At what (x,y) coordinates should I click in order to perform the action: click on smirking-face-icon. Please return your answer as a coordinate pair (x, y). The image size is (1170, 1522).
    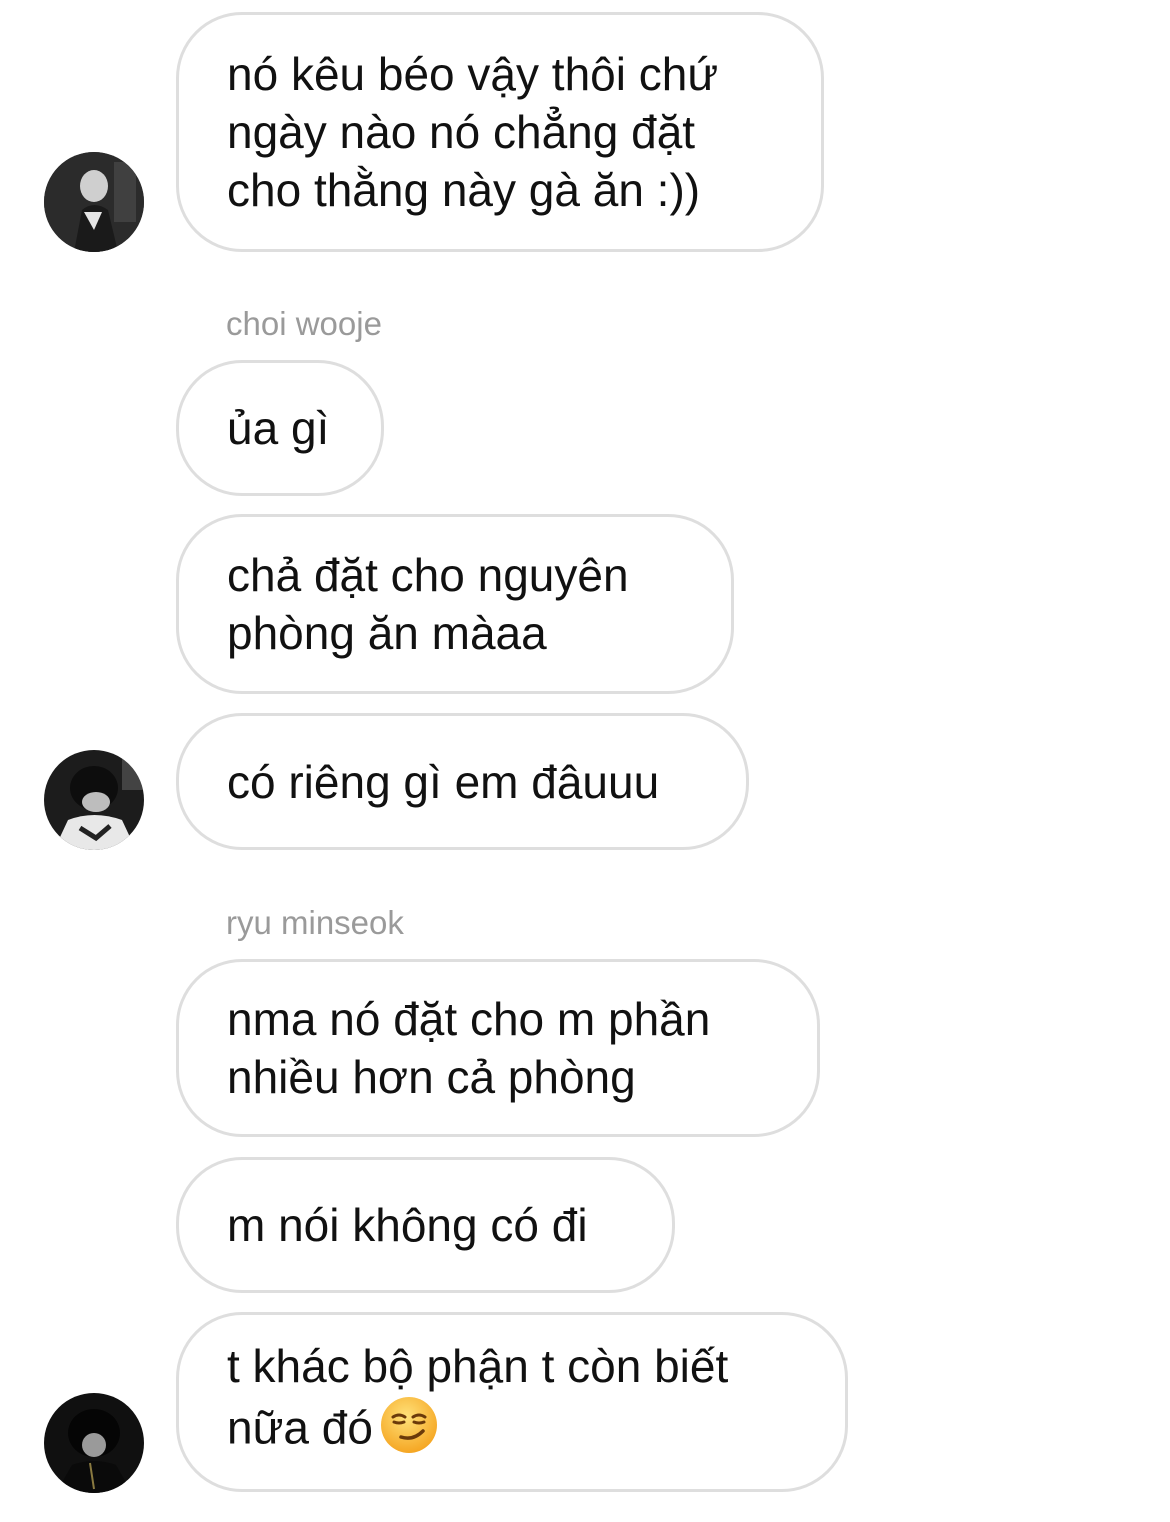
    Looking at the image, I should click on (409, 1431).